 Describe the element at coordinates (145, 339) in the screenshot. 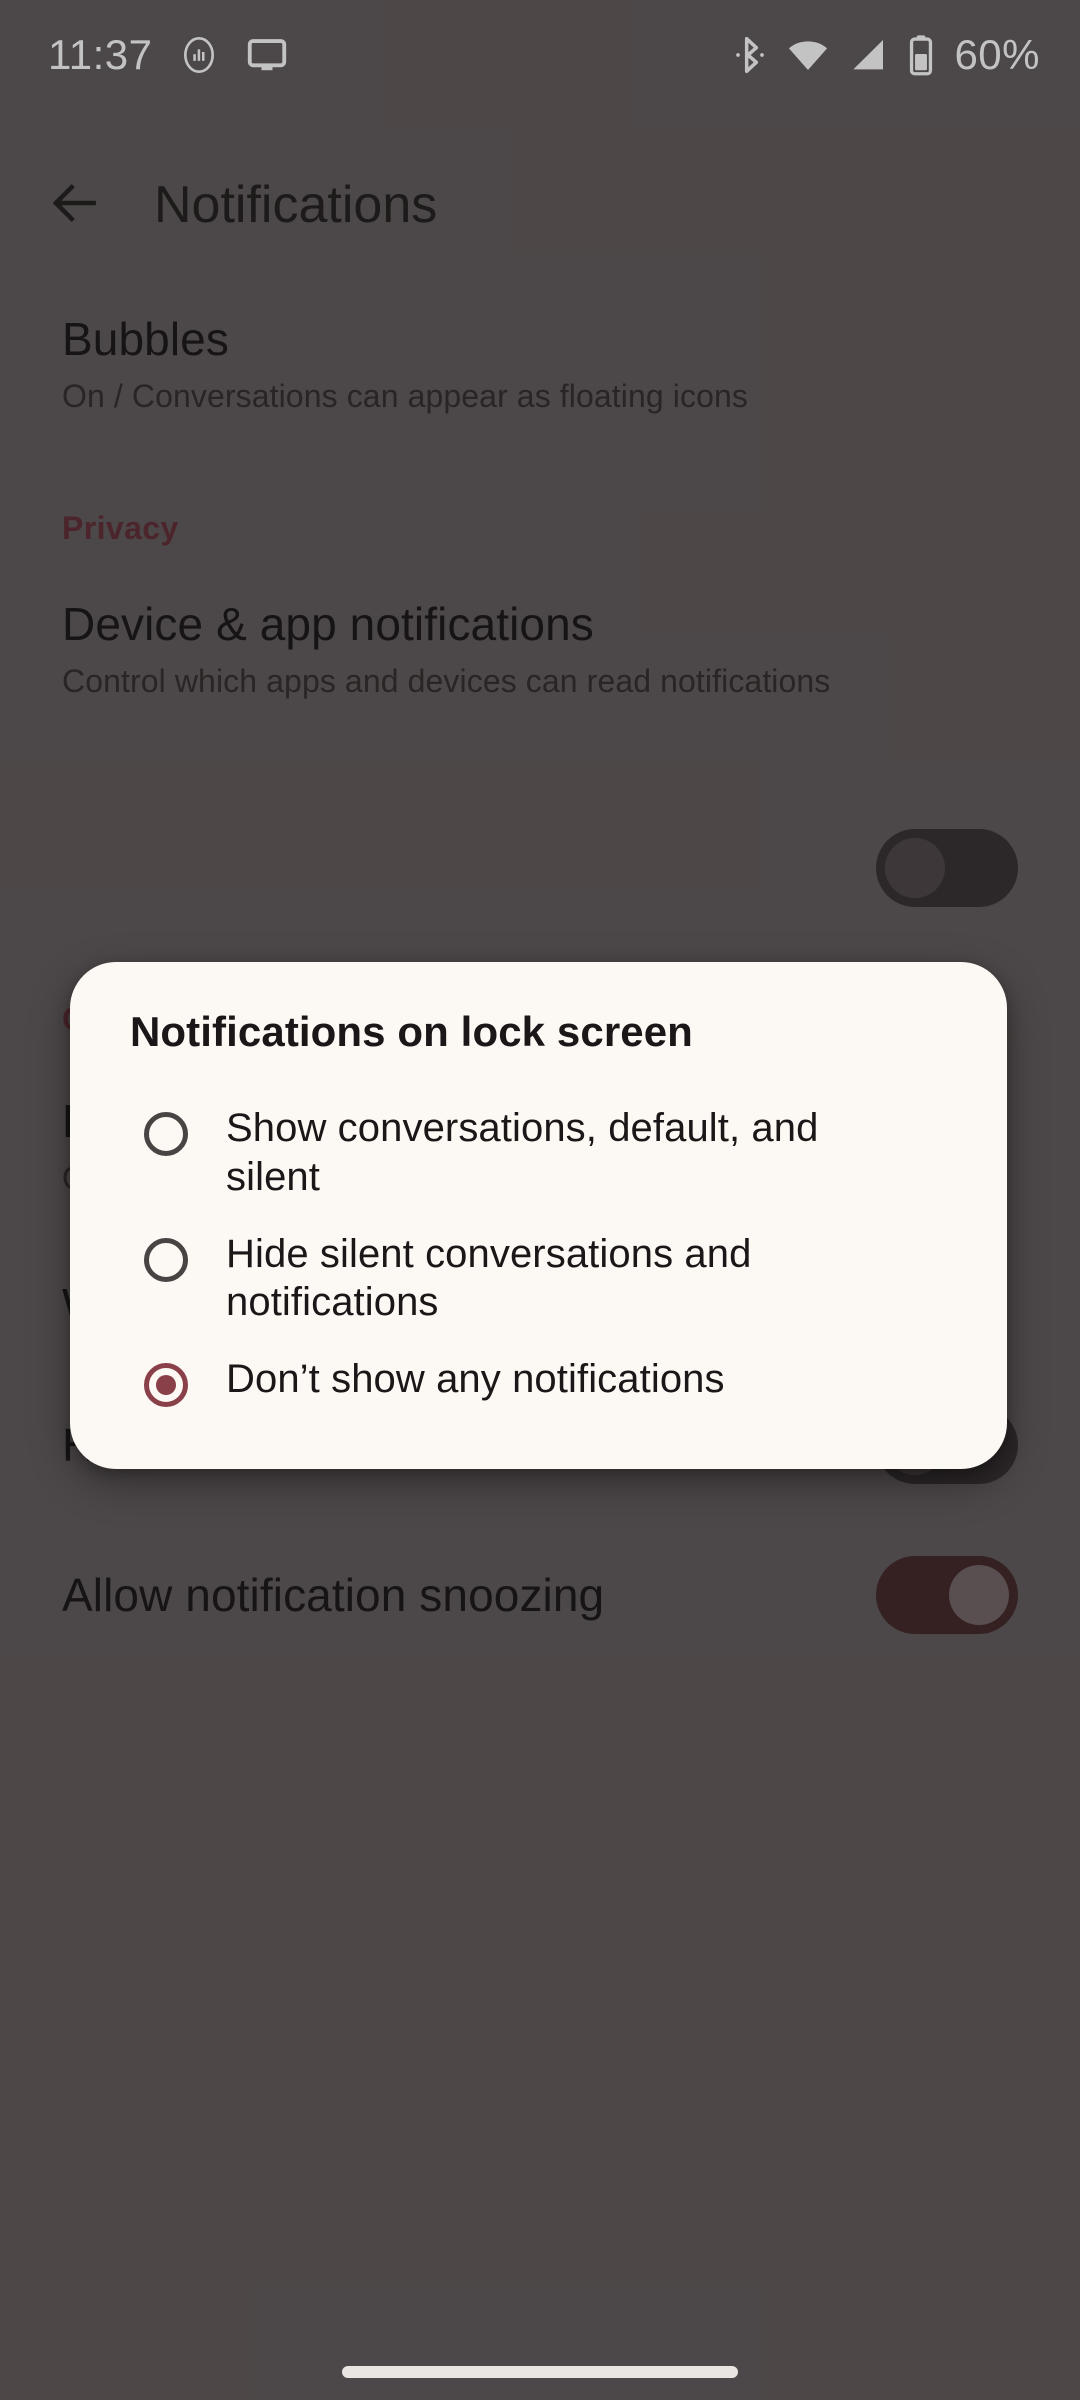

I see `setting-title: Bubbles` at that location.